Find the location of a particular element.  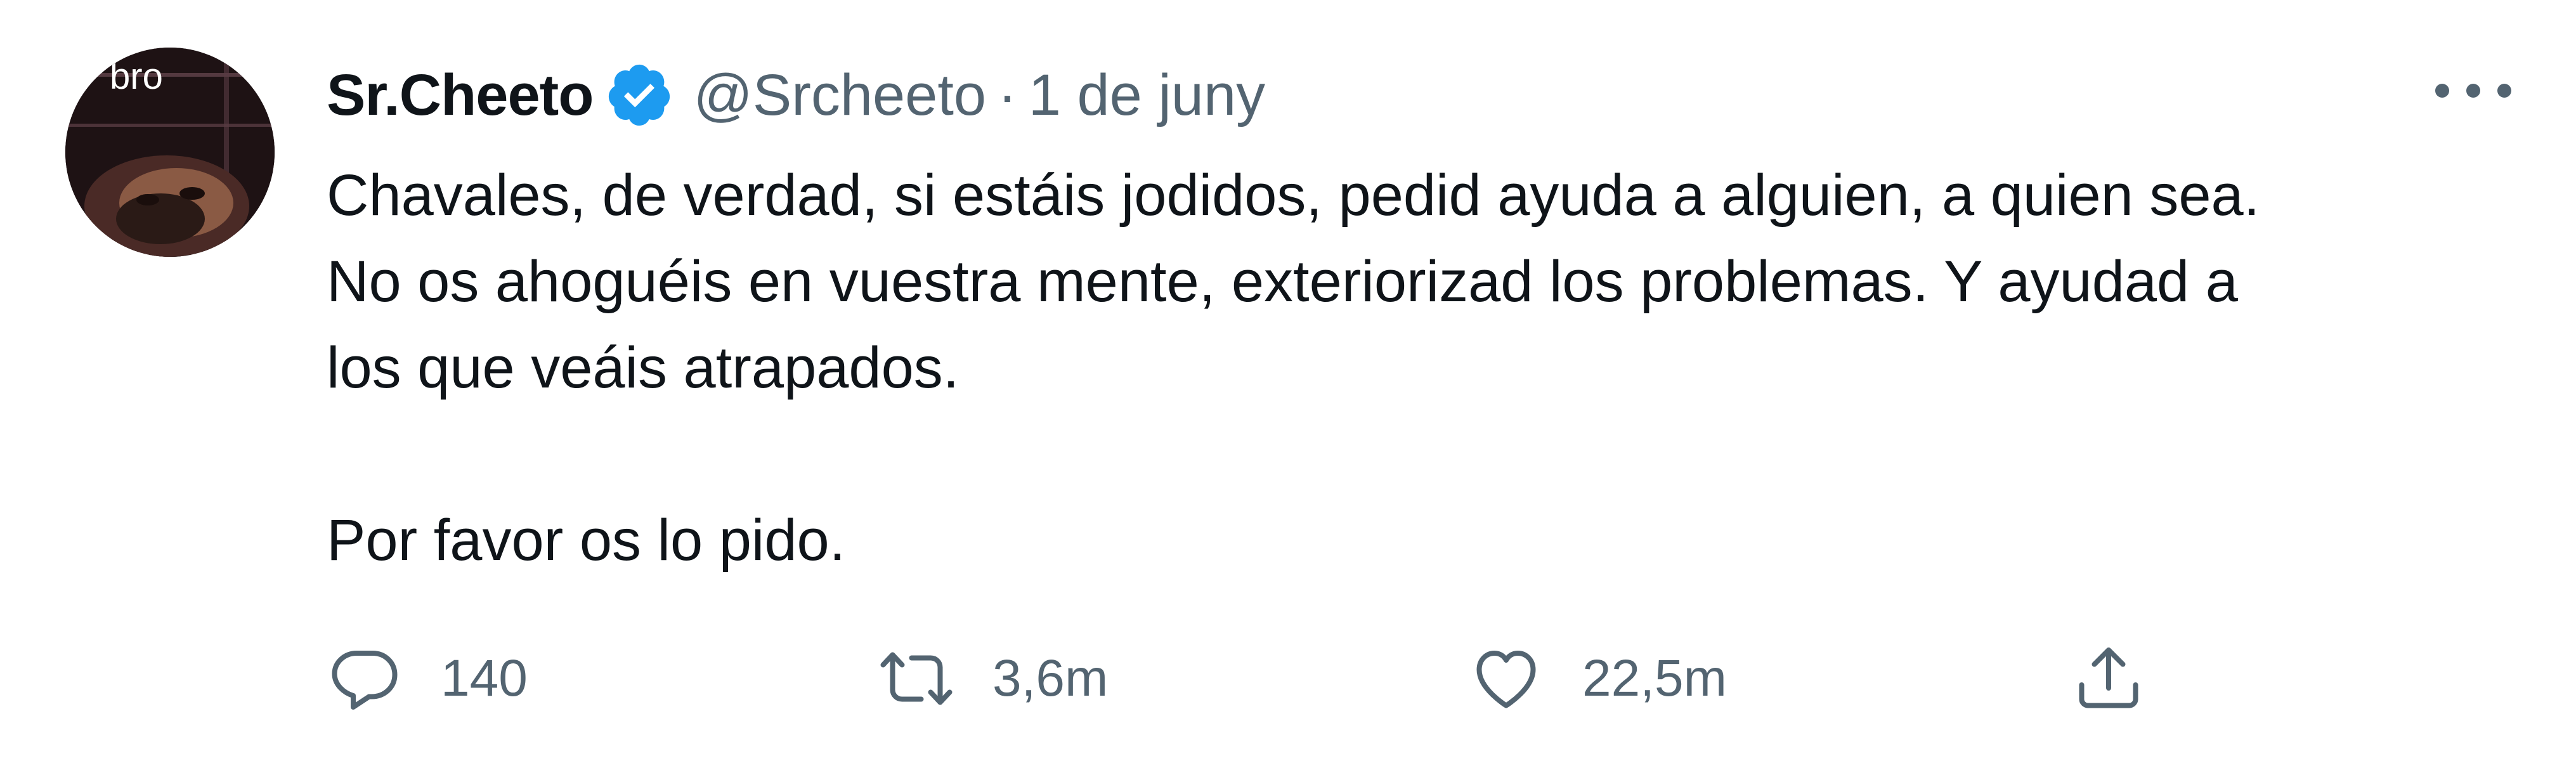

like-count: 22,5m is located at coordinates (1655, 678).